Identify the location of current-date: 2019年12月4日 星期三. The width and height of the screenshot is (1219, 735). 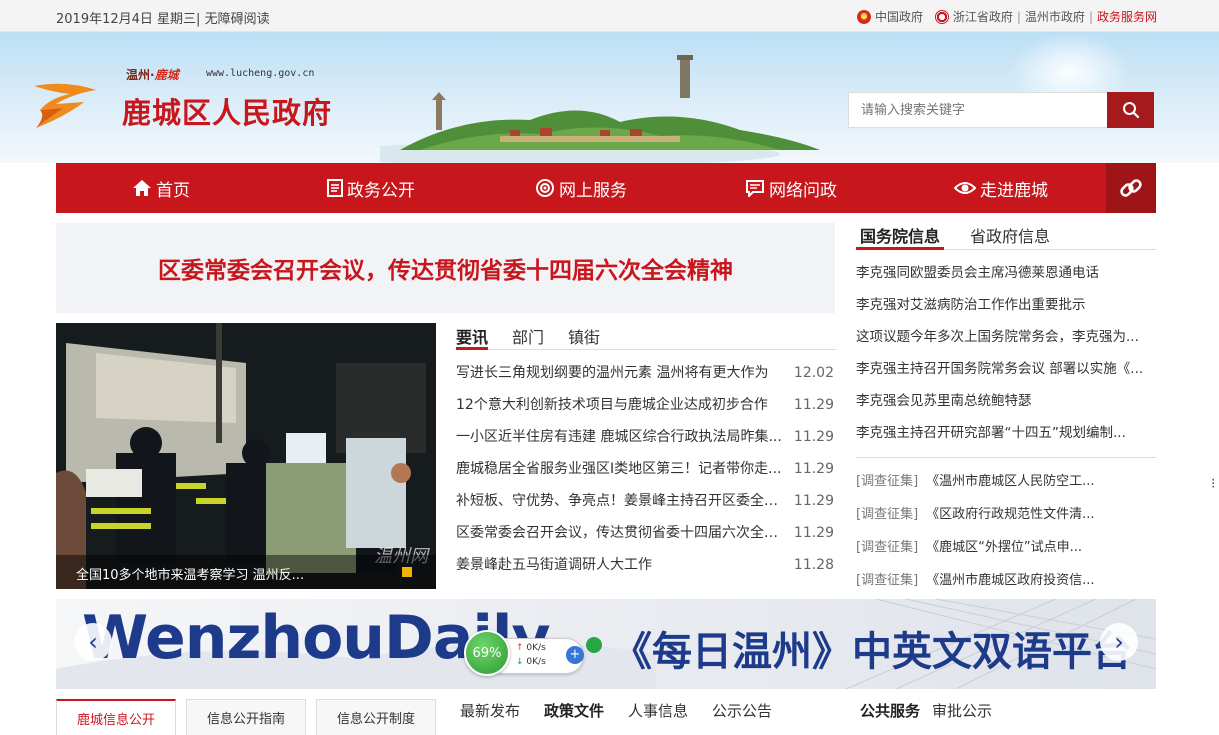
(126, 19).